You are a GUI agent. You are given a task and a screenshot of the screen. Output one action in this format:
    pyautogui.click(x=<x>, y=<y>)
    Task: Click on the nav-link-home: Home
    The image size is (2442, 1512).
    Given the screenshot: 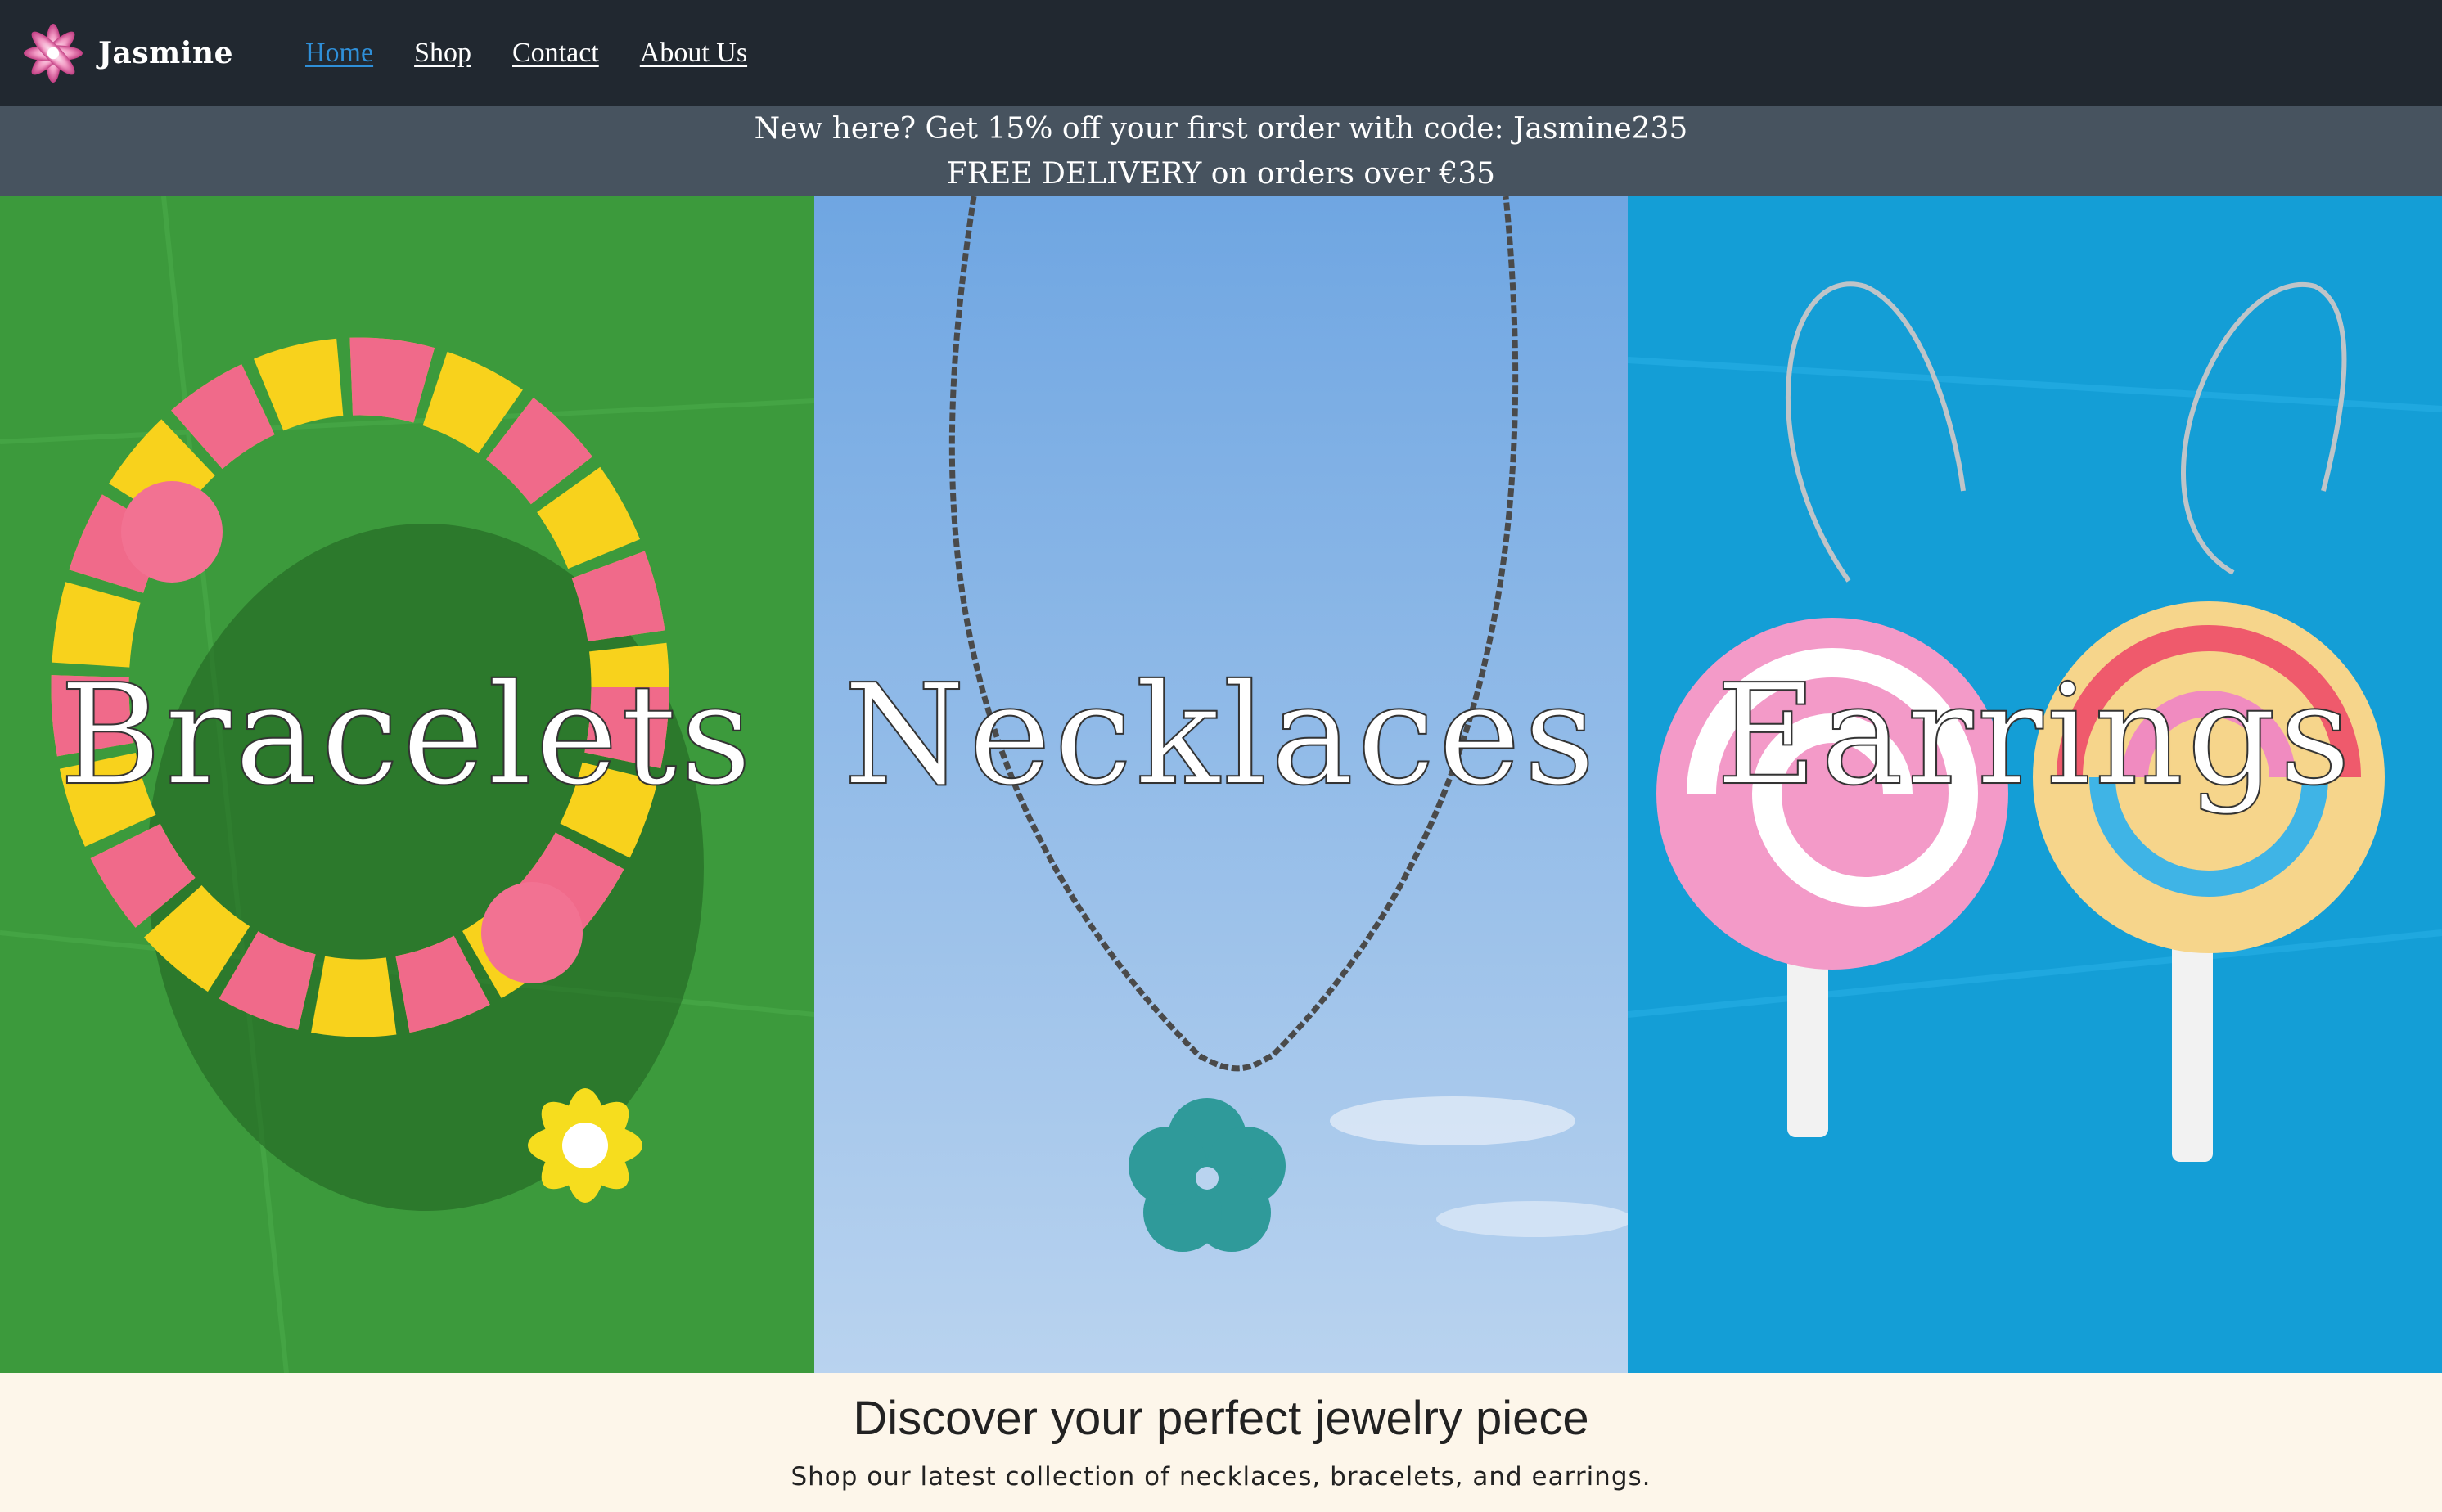 What is the action you would take?
    pyautogui.click(x=339, y=54)
    